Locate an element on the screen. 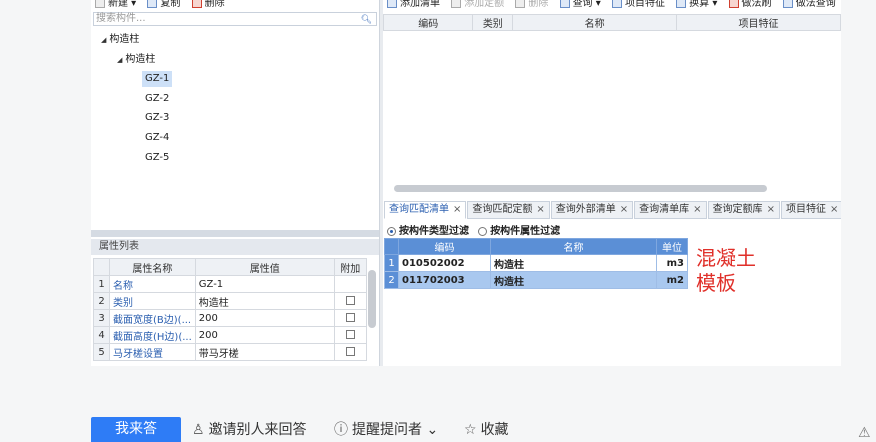 Image resolution: width=876 pixels, height=442 pixels. right-toolbar: 添加清单 添加定额 删除 查询 ▾ 项目特征 换算 ▾ 做法刷 做法查询 is located at coordinates (612, 4).